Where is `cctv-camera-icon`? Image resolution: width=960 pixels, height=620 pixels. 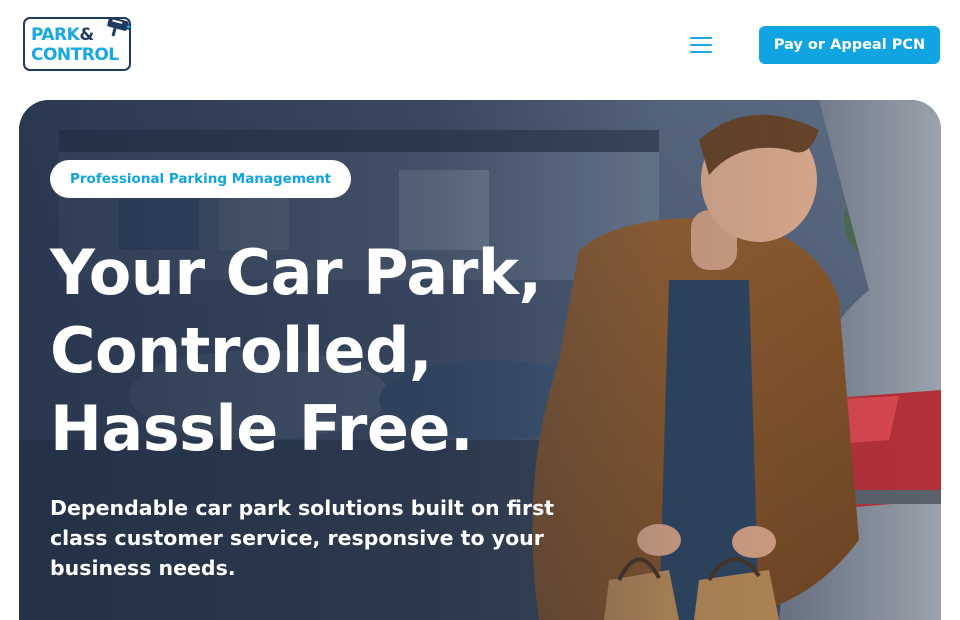 cctv-camera-icon is located at coordinates (119, 26).